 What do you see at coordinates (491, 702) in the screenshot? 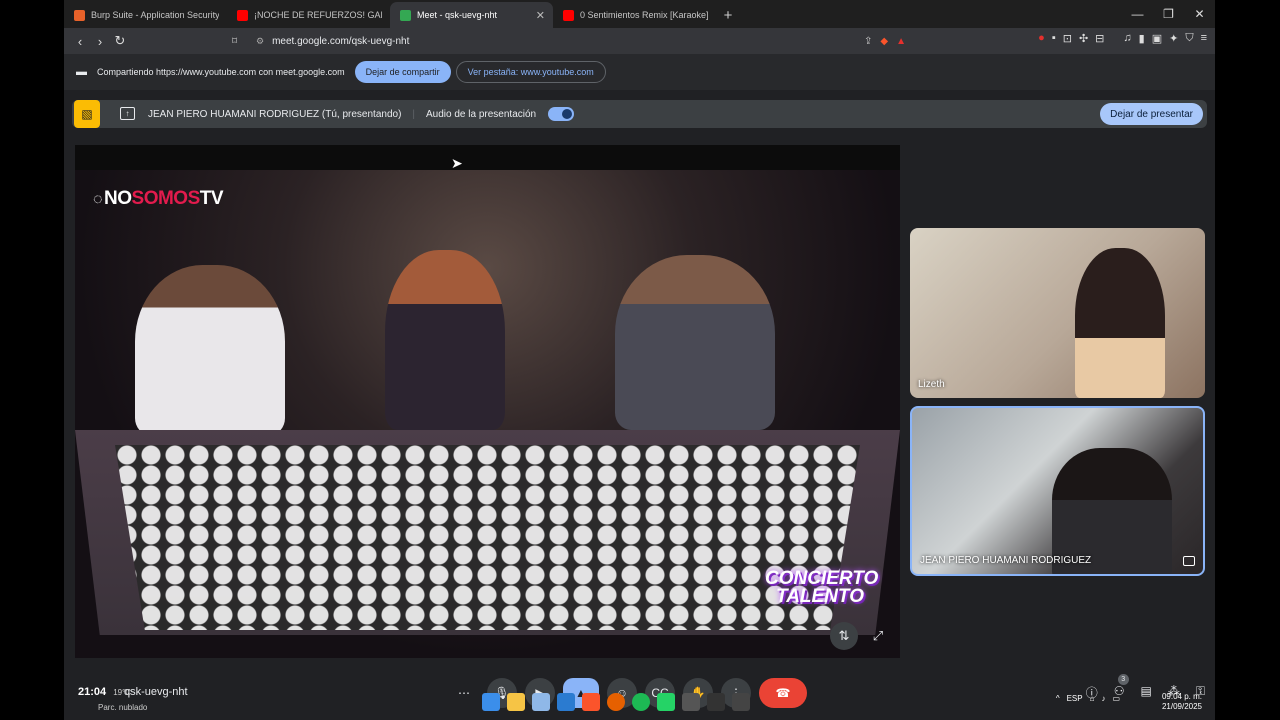
I see `windows-start-icon` at bounding box center [491, 702].